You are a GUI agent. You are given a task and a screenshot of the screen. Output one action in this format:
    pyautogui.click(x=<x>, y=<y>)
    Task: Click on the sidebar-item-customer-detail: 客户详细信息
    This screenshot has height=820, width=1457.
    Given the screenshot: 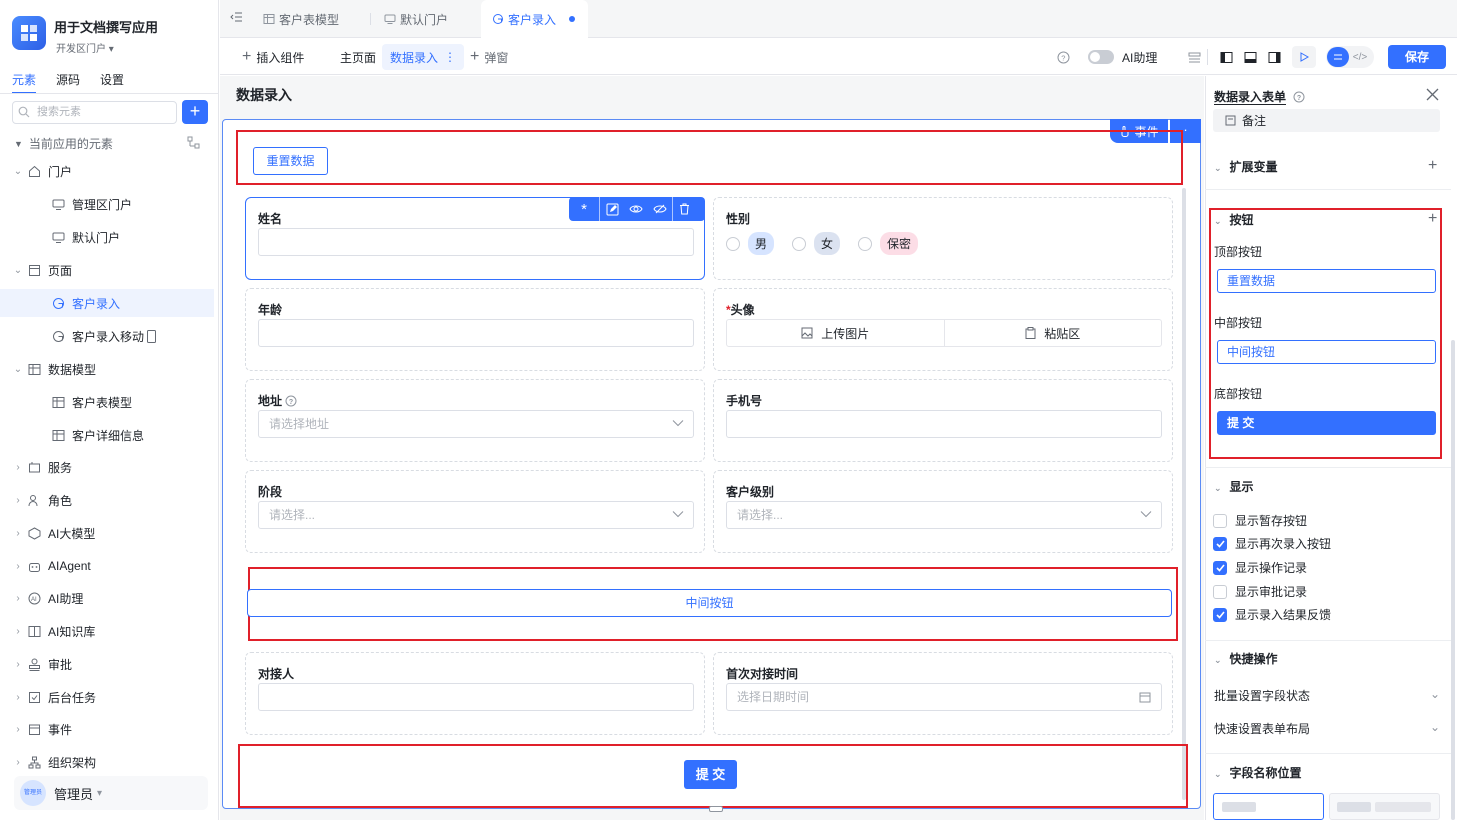 What is the action you would take?
    pyautogui.click(x=107, y=435)
    